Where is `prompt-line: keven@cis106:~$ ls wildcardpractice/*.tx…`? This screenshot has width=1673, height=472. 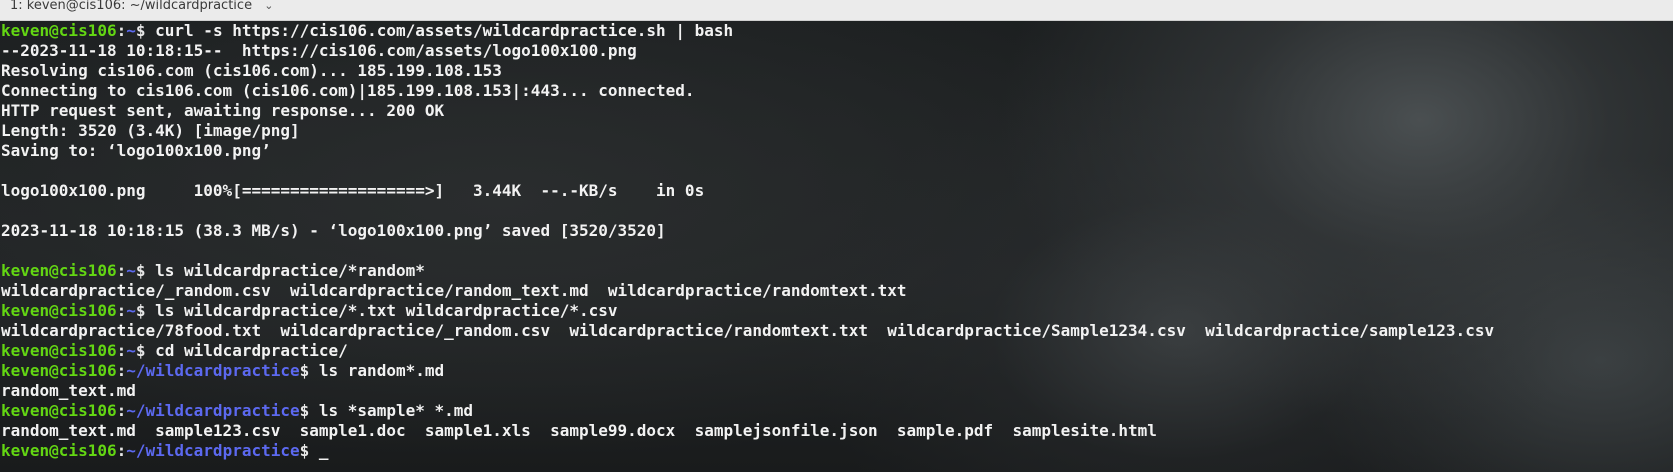
prompt-line: keven@cis106:~$ ls wildcardpractice/*.tx… is located at coordinates (837, 311).